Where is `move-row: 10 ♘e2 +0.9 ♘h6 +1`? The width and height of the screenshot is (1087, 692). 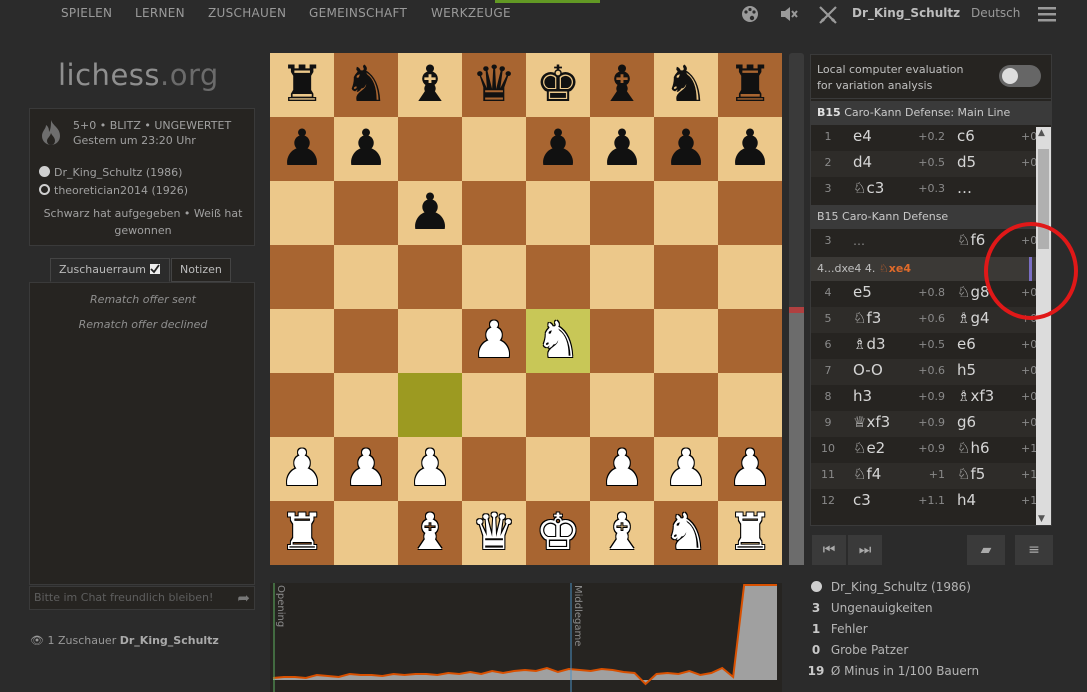
move-row: 10 ♘e2 +0.9 ♘h6 +1 is located at coordinates (924, 450).